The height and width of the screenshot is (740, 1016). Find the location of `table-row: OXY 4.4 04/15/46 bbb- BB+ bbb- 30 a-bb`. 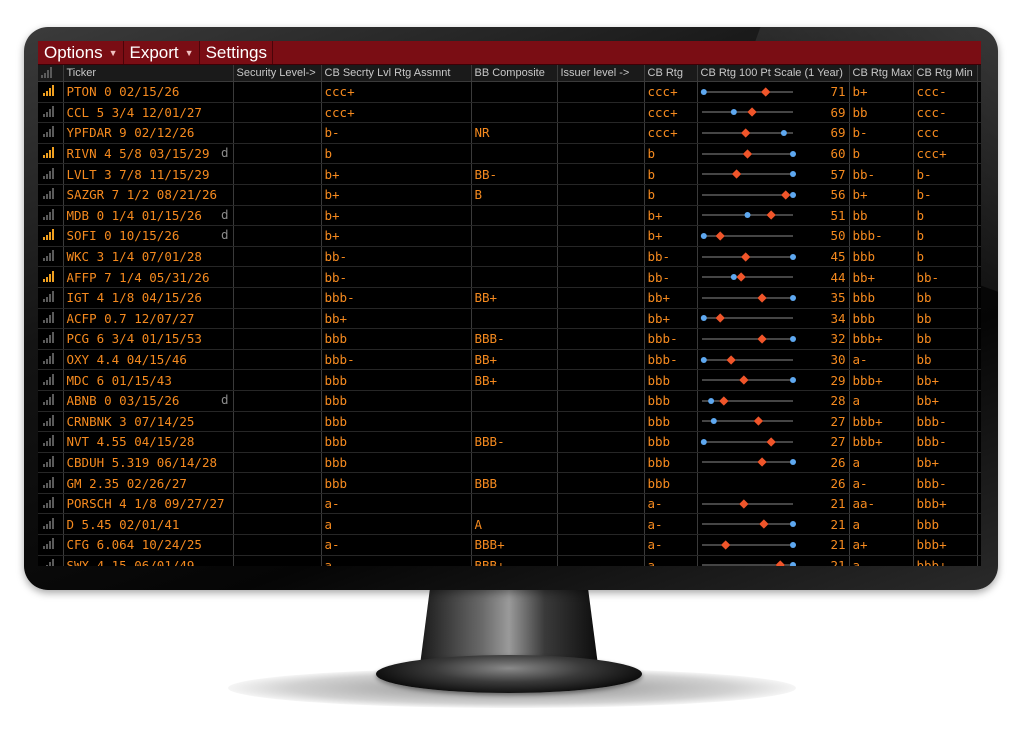

table-row: OXY 4.4 04/15/46 bbb- BB+ bbb- 30 a-bb is located at coordinates (509, 360).